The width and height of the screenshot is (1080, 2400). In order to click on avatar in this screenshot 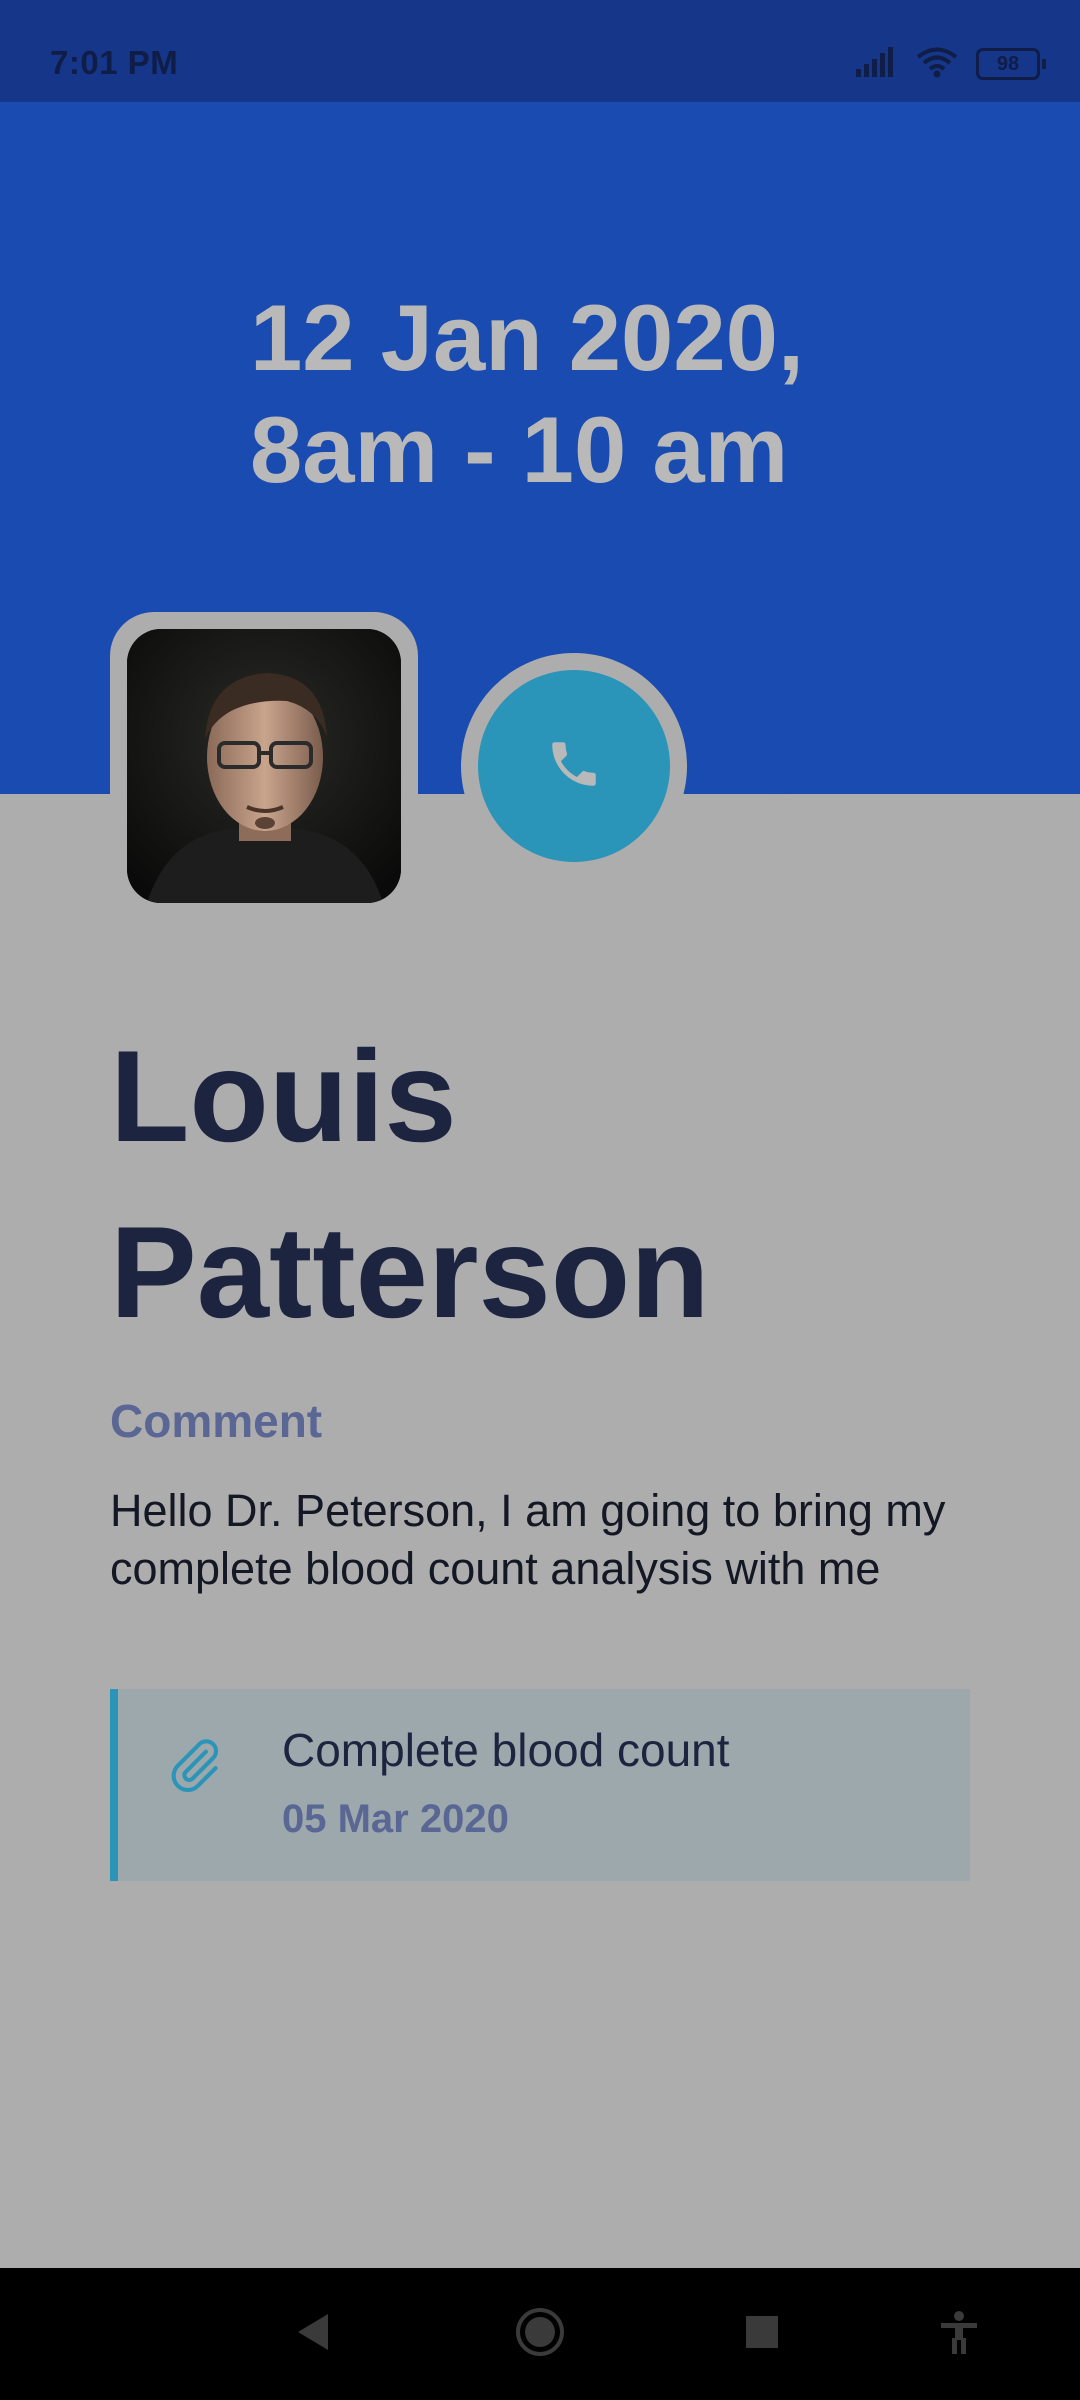, I will do `click(264, 766)`.